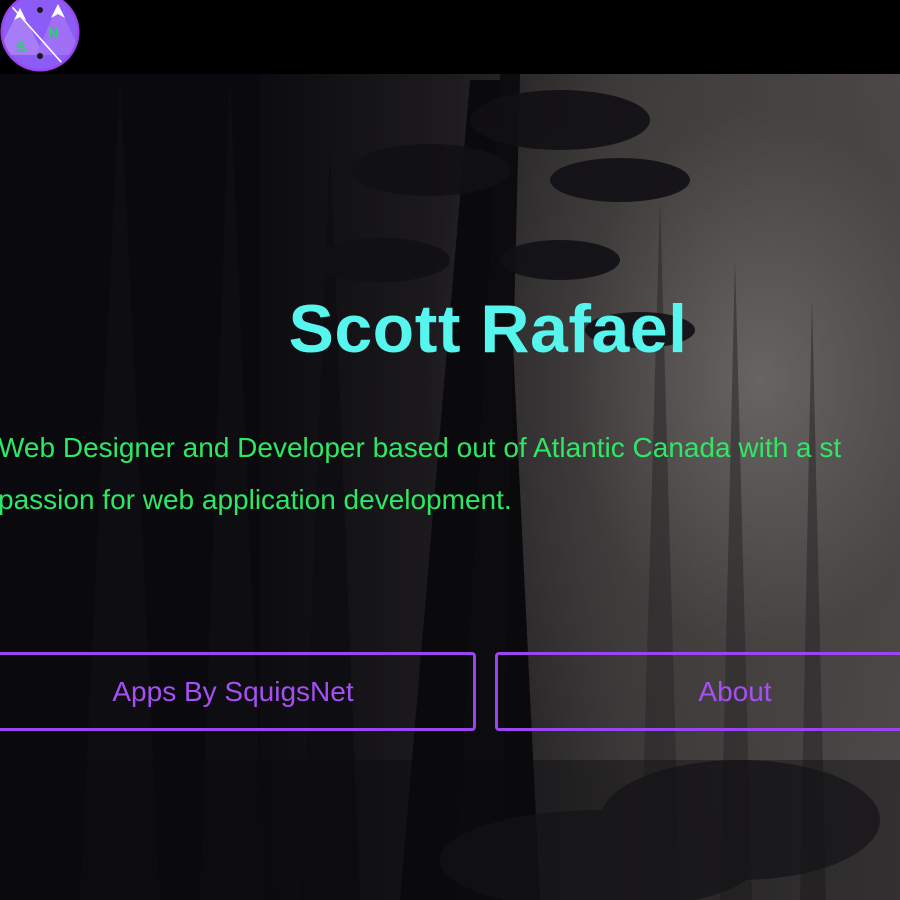 The image size is (900, 900). I want to click on top-navbar, so click(450, 37).